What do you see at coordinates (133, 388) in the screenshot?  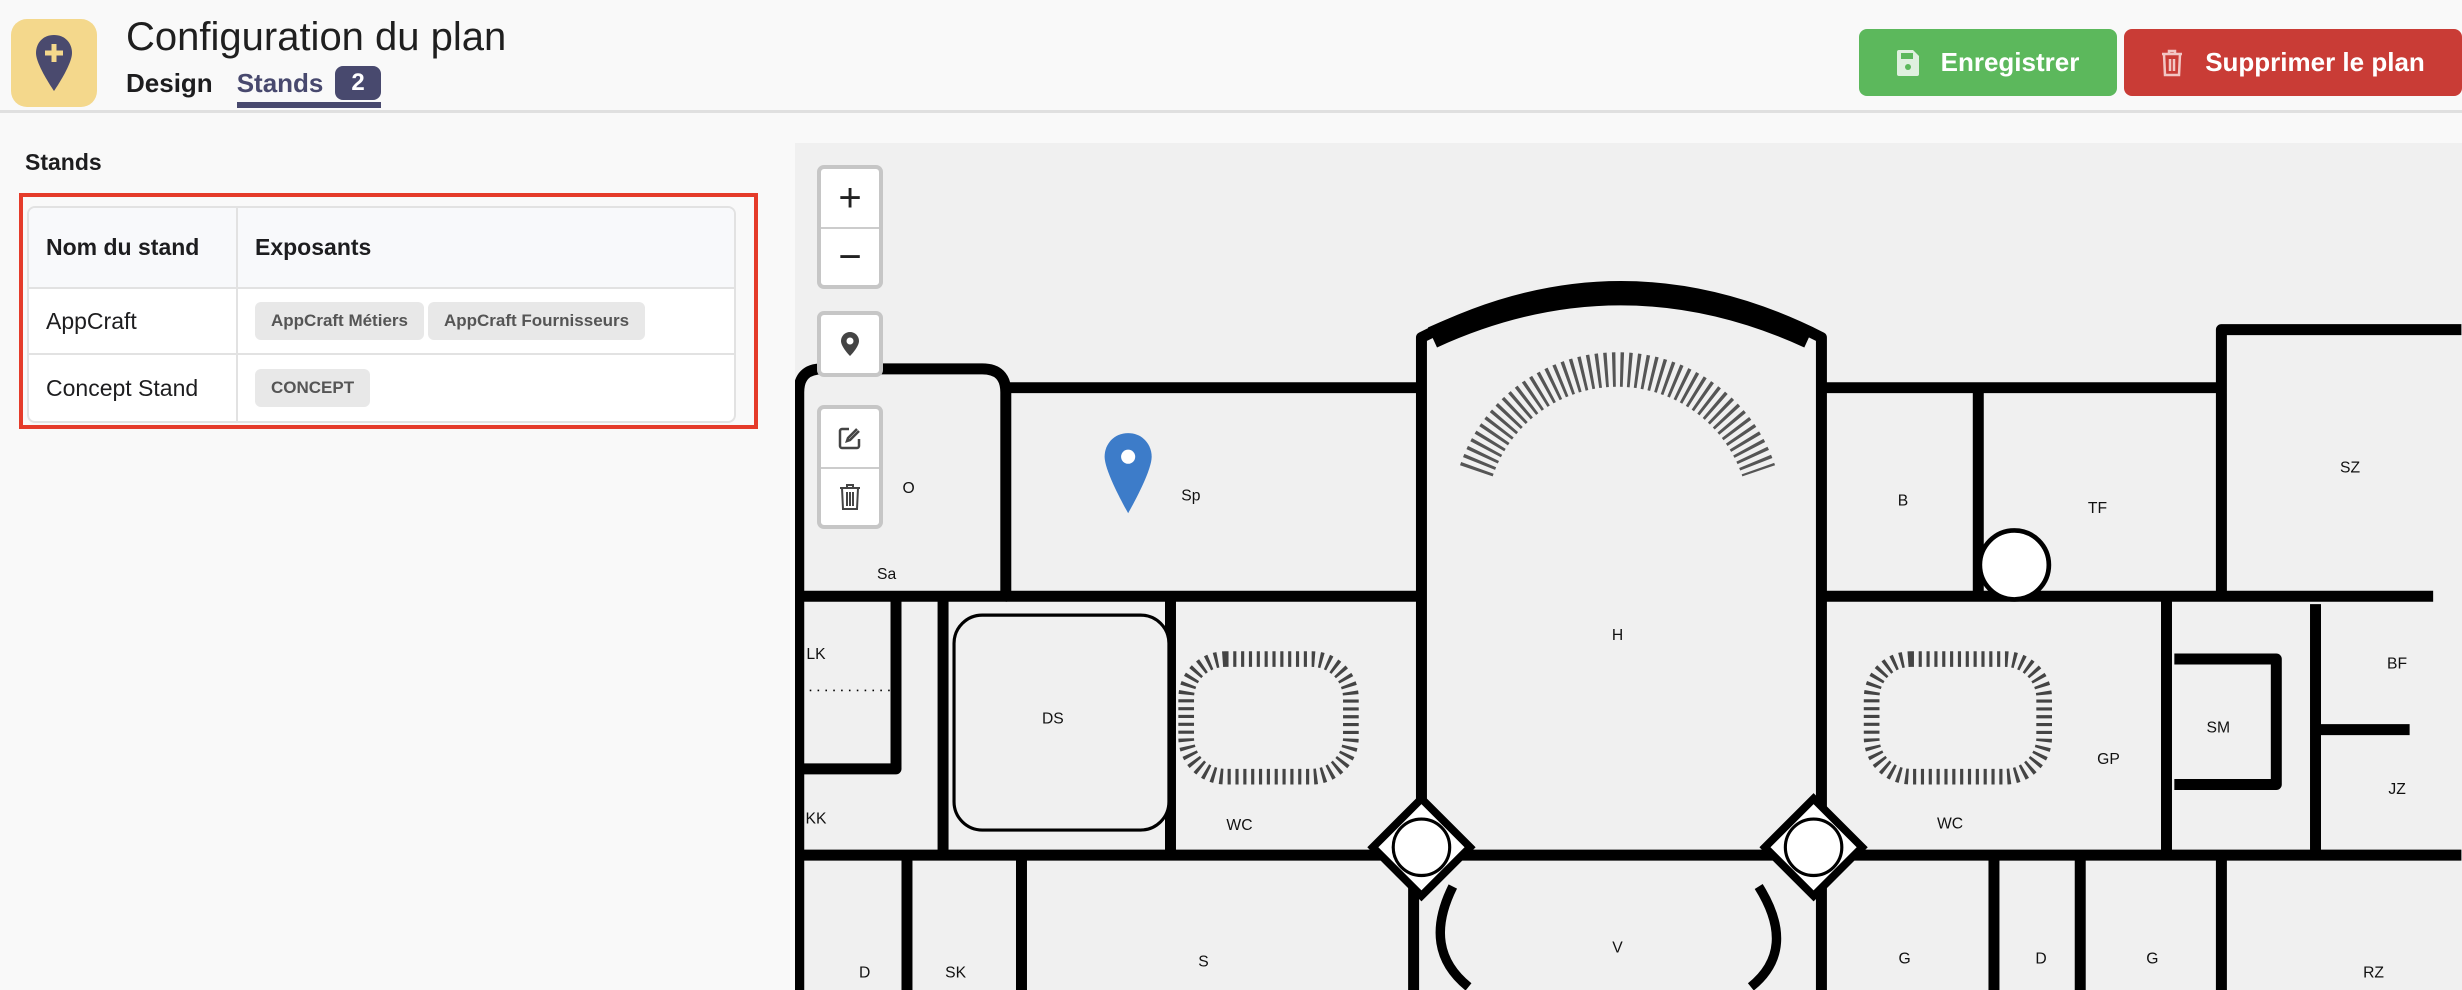 I see `stand-name: Concept Stand` at bounding box center [133, 388].